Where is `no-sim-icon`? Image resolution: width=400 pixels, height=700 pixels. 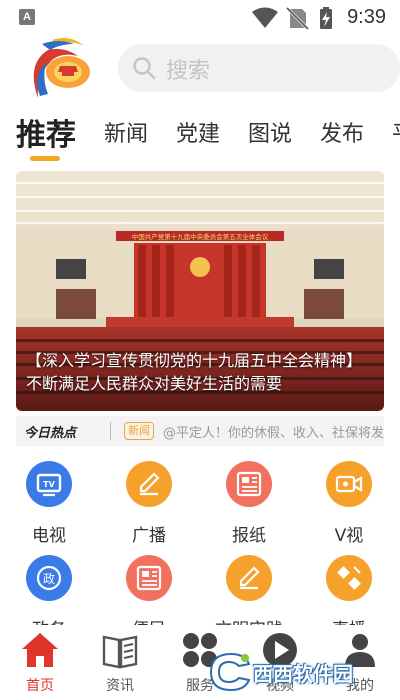
no-sim-icon is located at coordinates (297, 18).